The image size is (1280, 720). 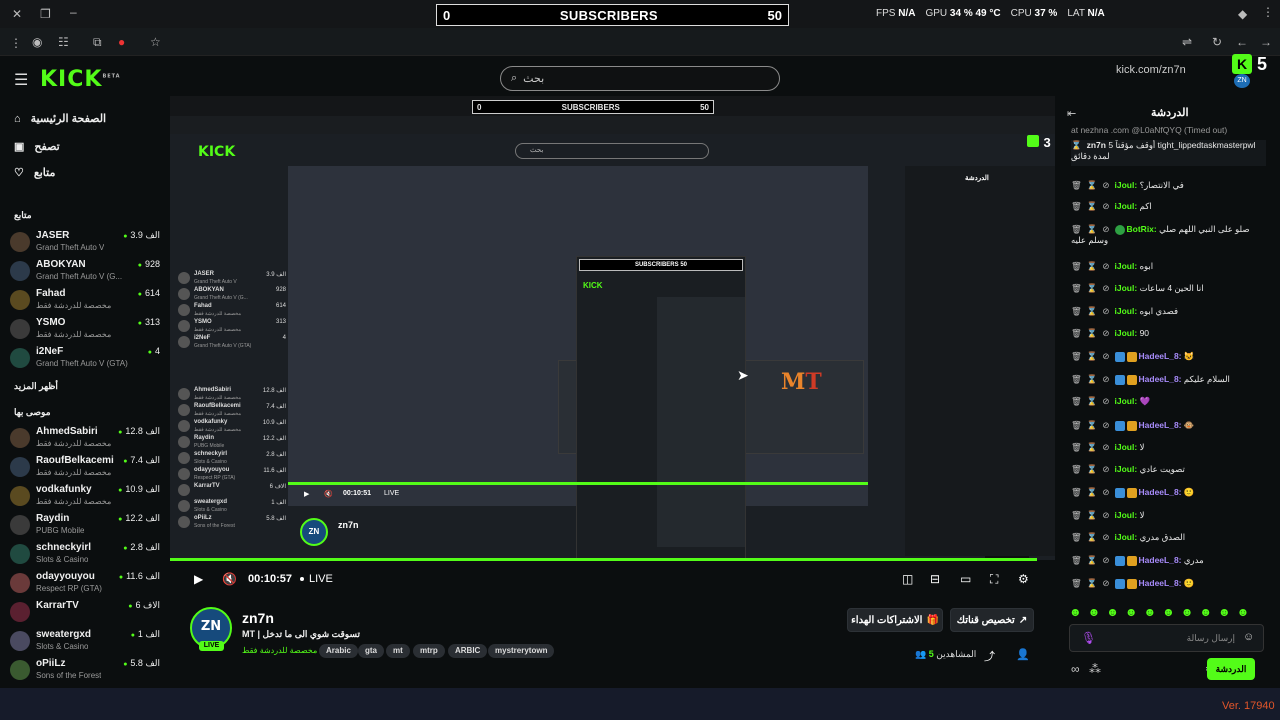 What do you see at coordinates (1095, 669) in the screenshot?
I see `users-icon: ⁂` at bounding box center [1095, 669].